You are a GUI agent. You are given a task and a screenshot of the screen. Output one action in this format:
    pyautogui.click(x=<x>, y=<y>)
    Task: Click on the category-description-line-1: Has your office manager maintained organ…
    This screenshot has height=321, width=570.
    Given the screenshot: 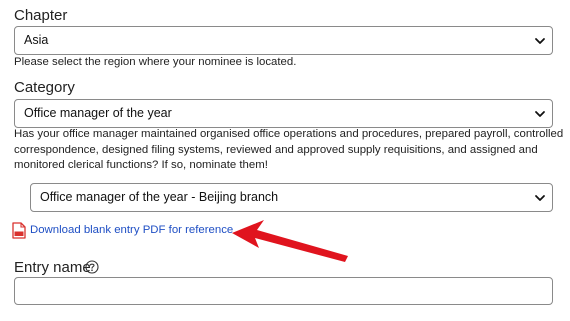 What is the action you would take?
    pyautogui.click(x=289, y=134)
    